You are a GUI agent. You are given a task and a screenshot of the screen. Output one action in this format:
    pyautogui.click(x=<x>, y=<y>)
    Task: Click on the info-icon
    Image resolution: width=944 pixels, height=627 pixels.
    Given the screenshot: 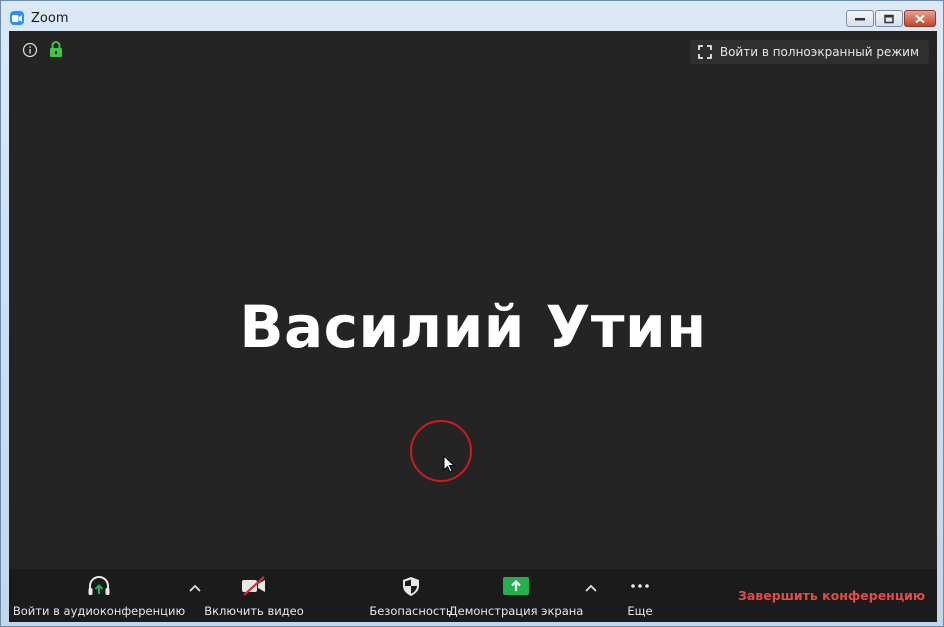 What is the action you would take?
    pyautogui.click(x=30, y=50)
    